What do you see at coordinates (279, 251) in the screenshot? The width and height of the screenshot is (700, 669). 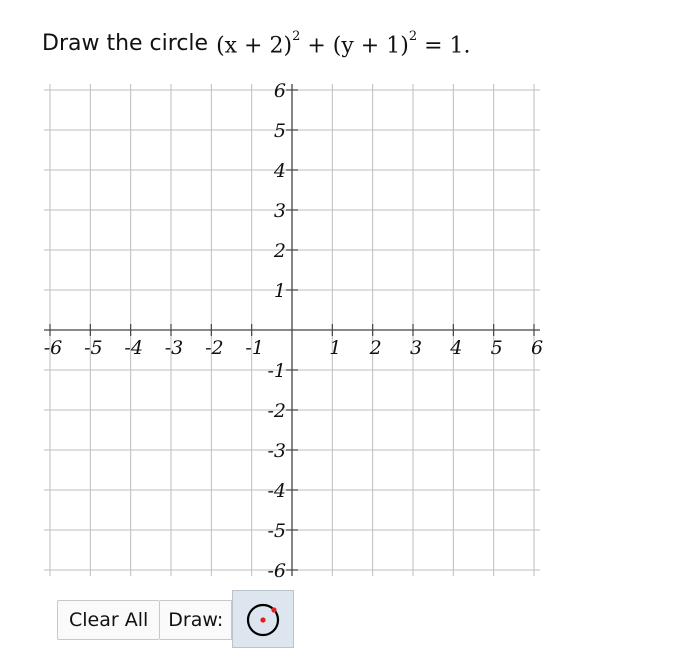 I see `y-tick-label: 2` at bounding box center [279, 251].